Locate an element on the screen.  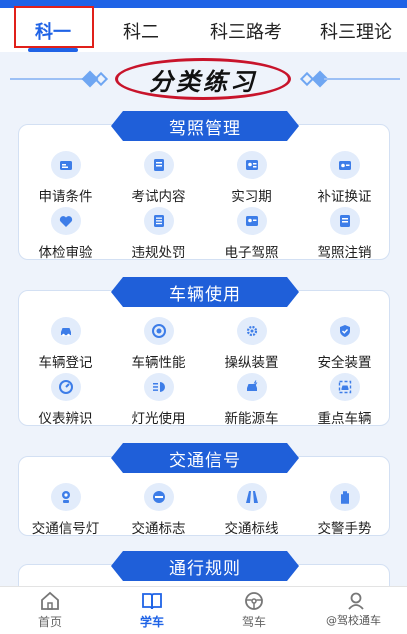
nav-label: 驾车 is located at coordinates (253, 622).